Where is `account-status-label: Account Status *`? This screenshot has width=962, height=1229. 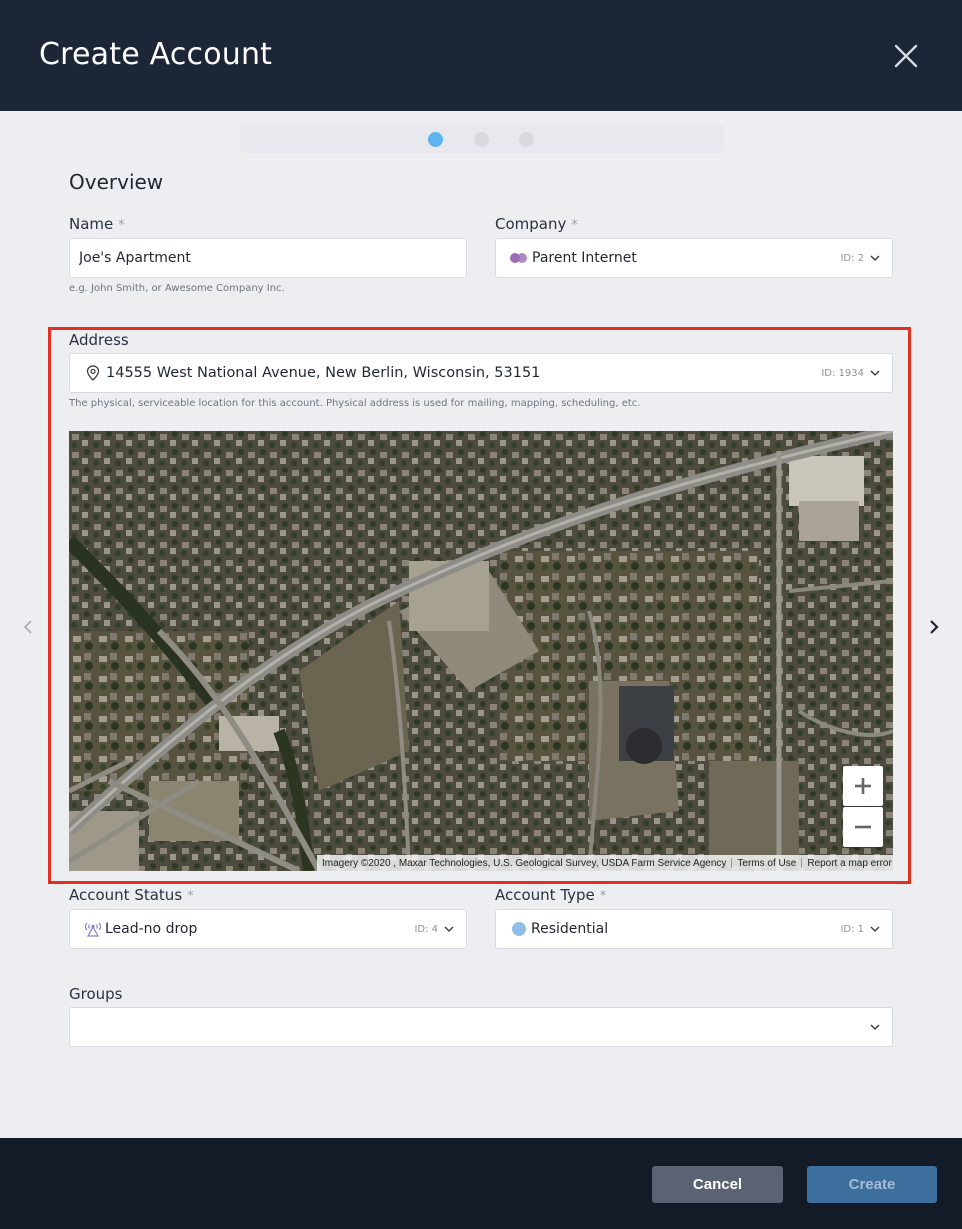
account-status-label: Account Status * is located at coordinates (131, 895).